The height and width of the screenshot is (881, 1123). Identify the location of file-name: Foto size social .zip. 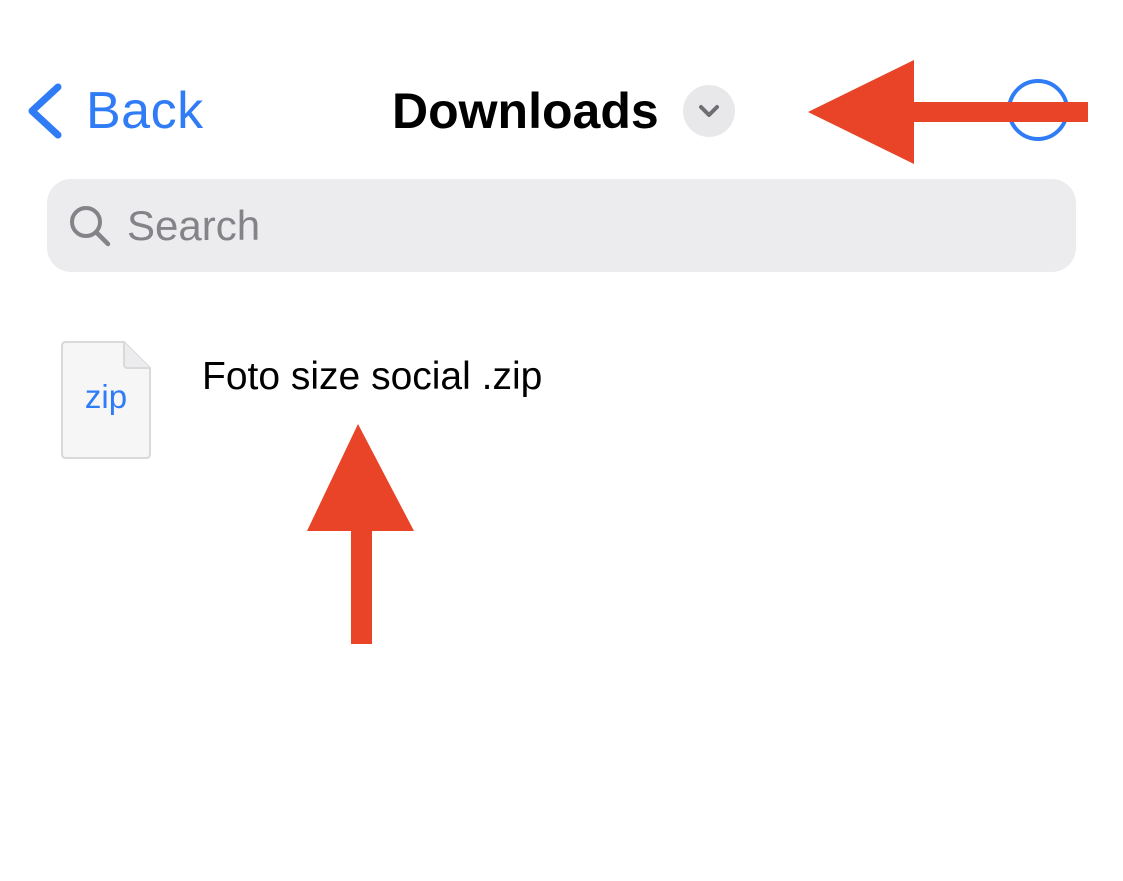
(372, 376).